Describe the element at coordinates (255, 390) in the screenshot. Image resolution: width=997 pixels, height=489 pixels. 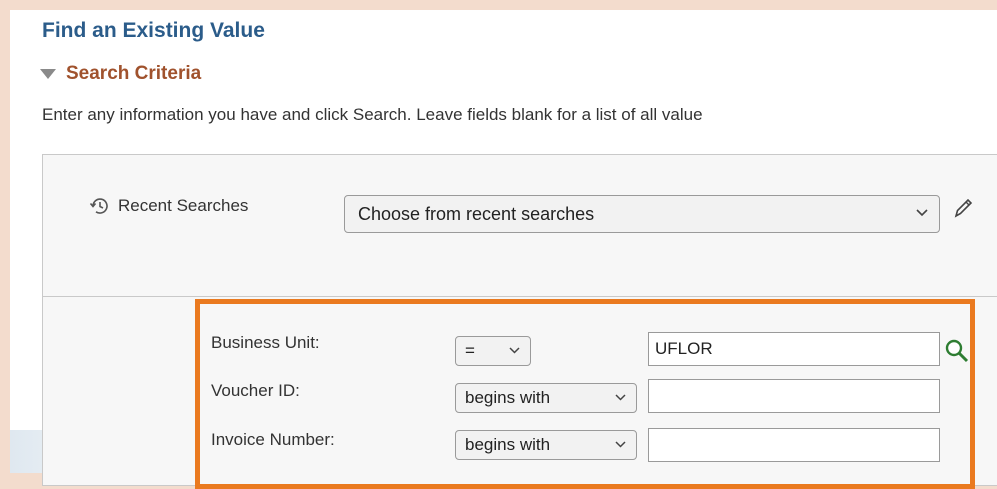
I see `voucher-id-label: Voucher ID:` at that location.